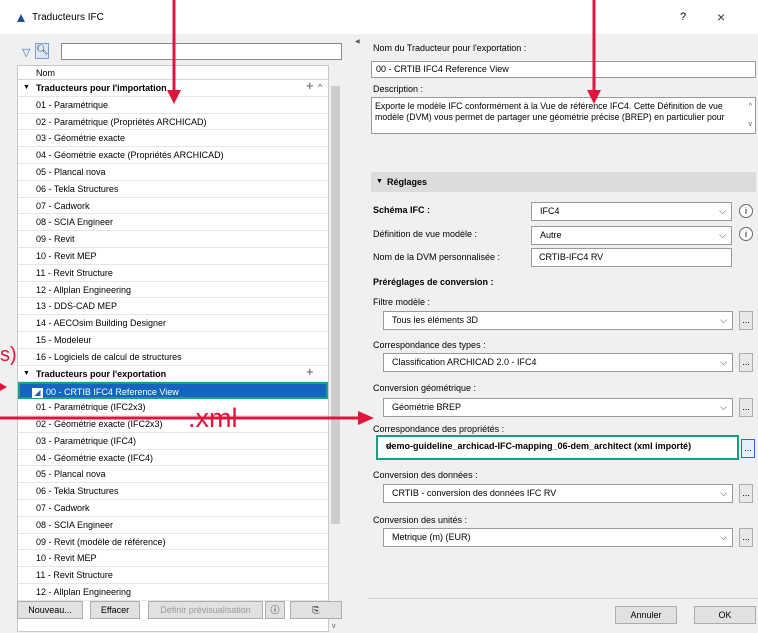 The width and height of the screenshot is (758, 633). Describe the element at coordinates (721, 17) in the screenshot. I see `close-button: ×` at that location.